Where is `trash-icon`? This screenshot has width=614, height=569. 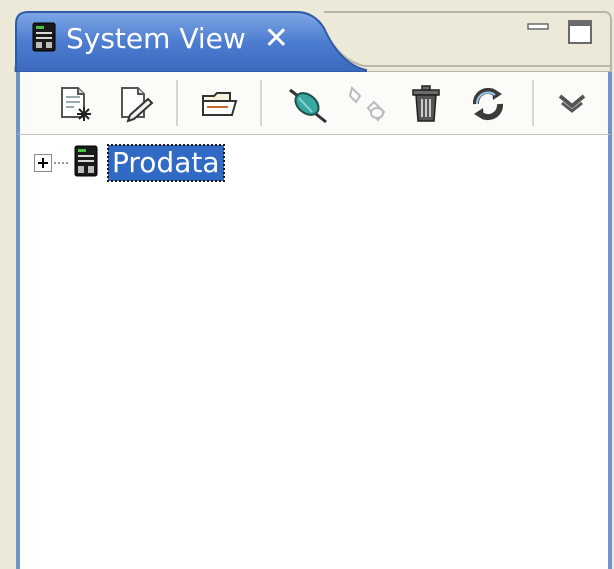 trash-icon is located at coordinates (426, 104).